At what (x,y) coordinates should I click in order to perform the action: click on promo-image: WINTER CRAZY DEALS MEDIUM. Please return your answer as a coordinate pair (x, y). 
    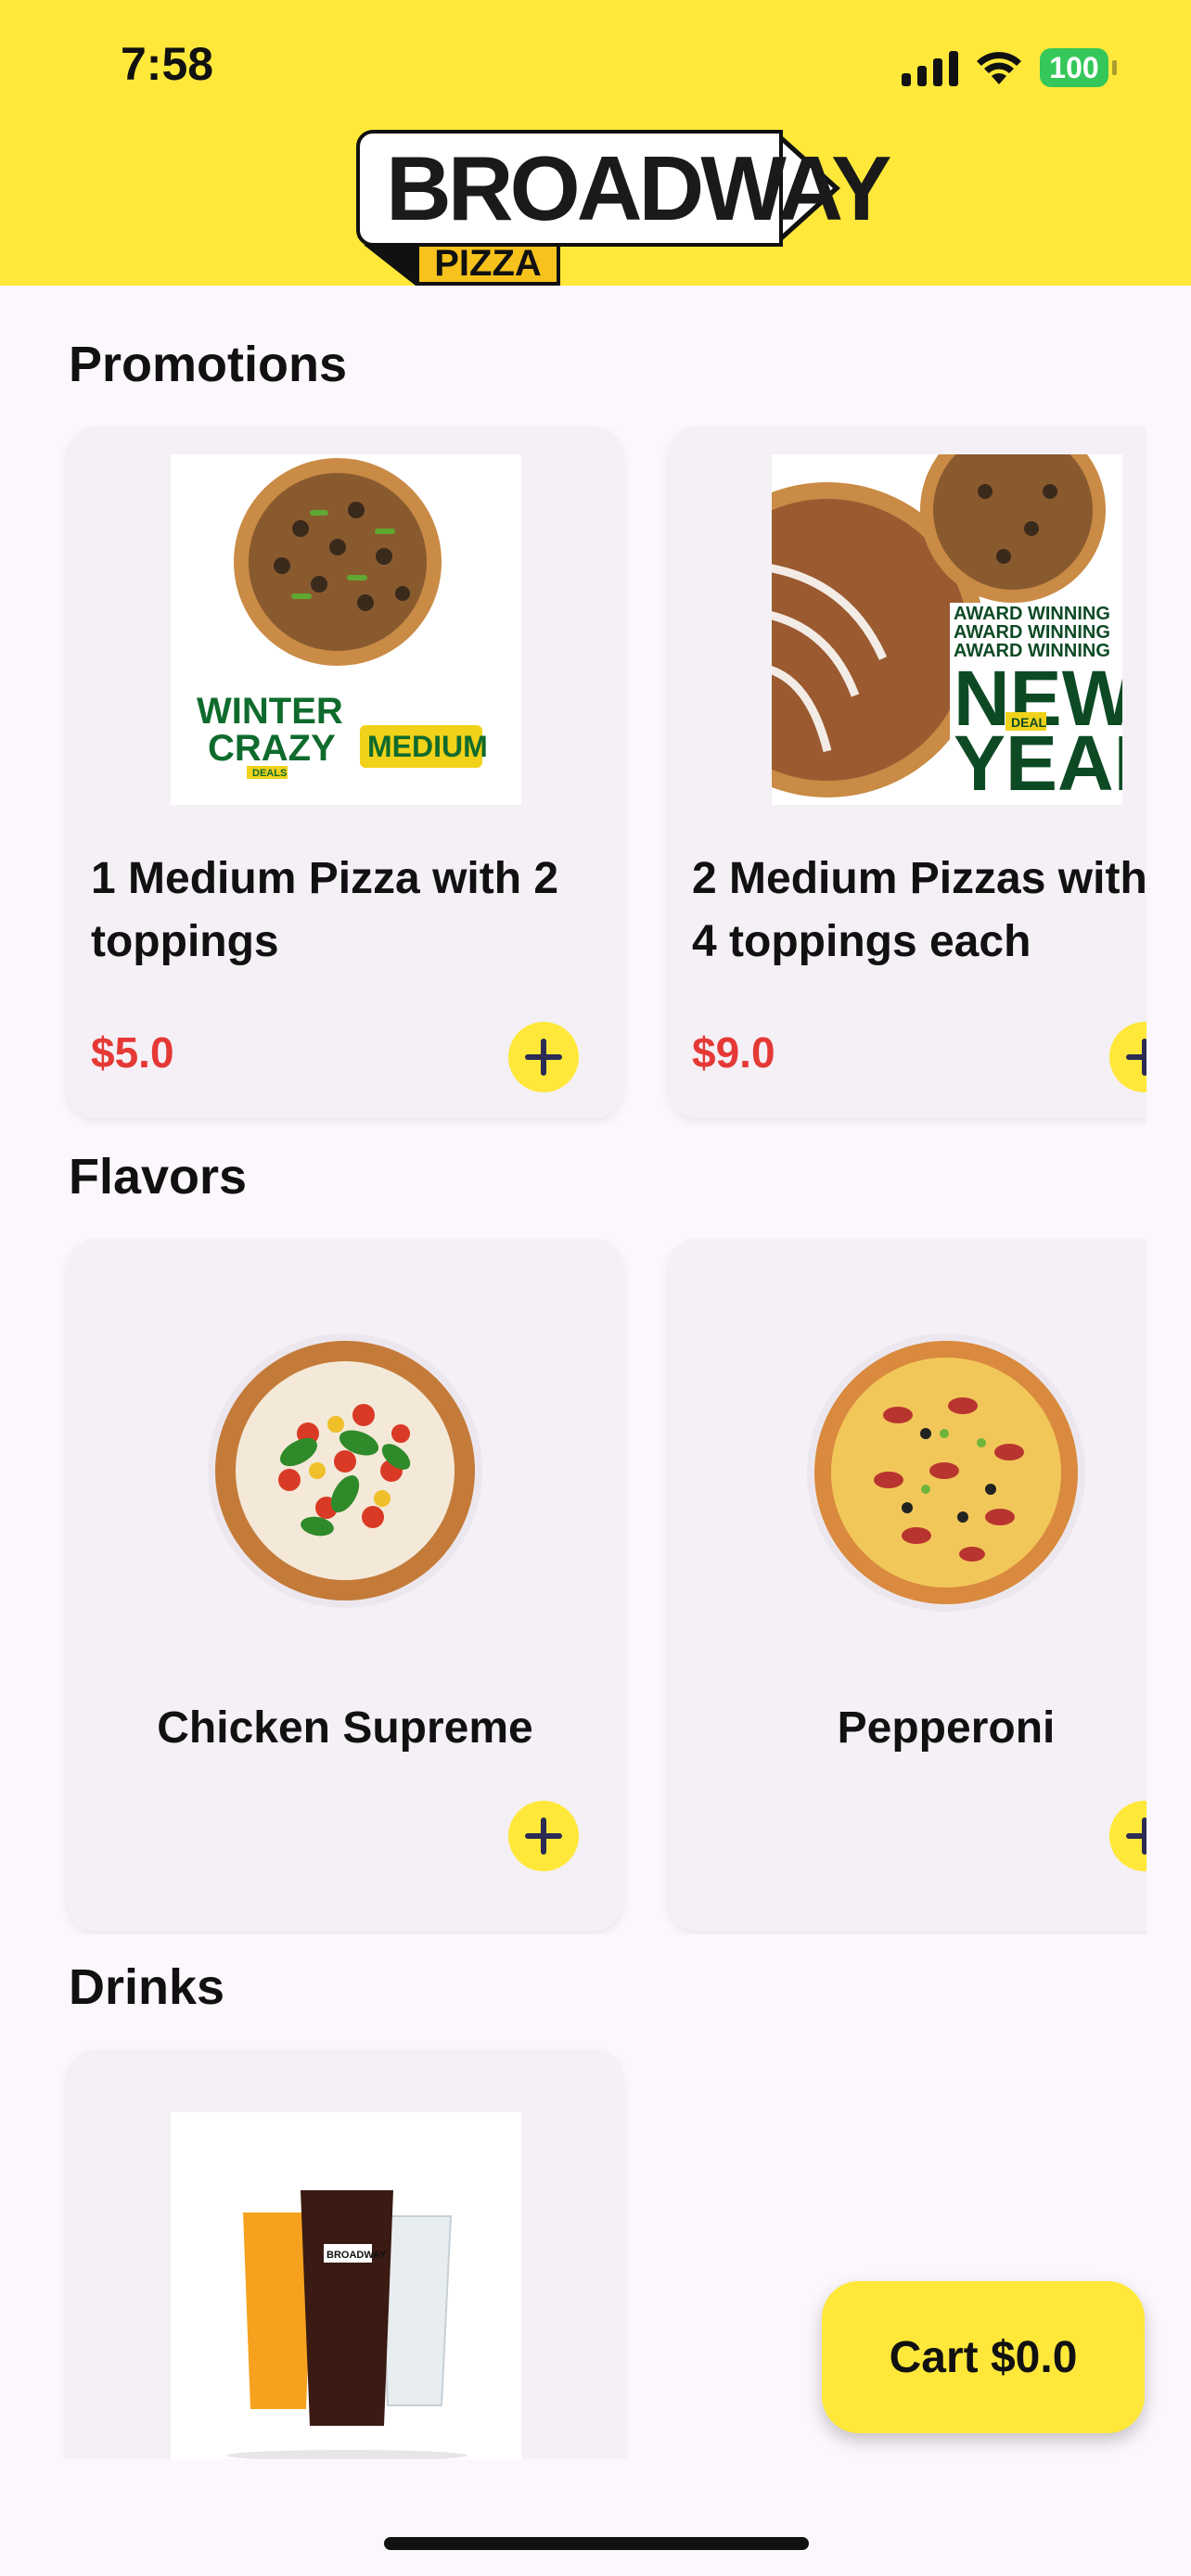
    Looking at the image, I should click on (346, 629).